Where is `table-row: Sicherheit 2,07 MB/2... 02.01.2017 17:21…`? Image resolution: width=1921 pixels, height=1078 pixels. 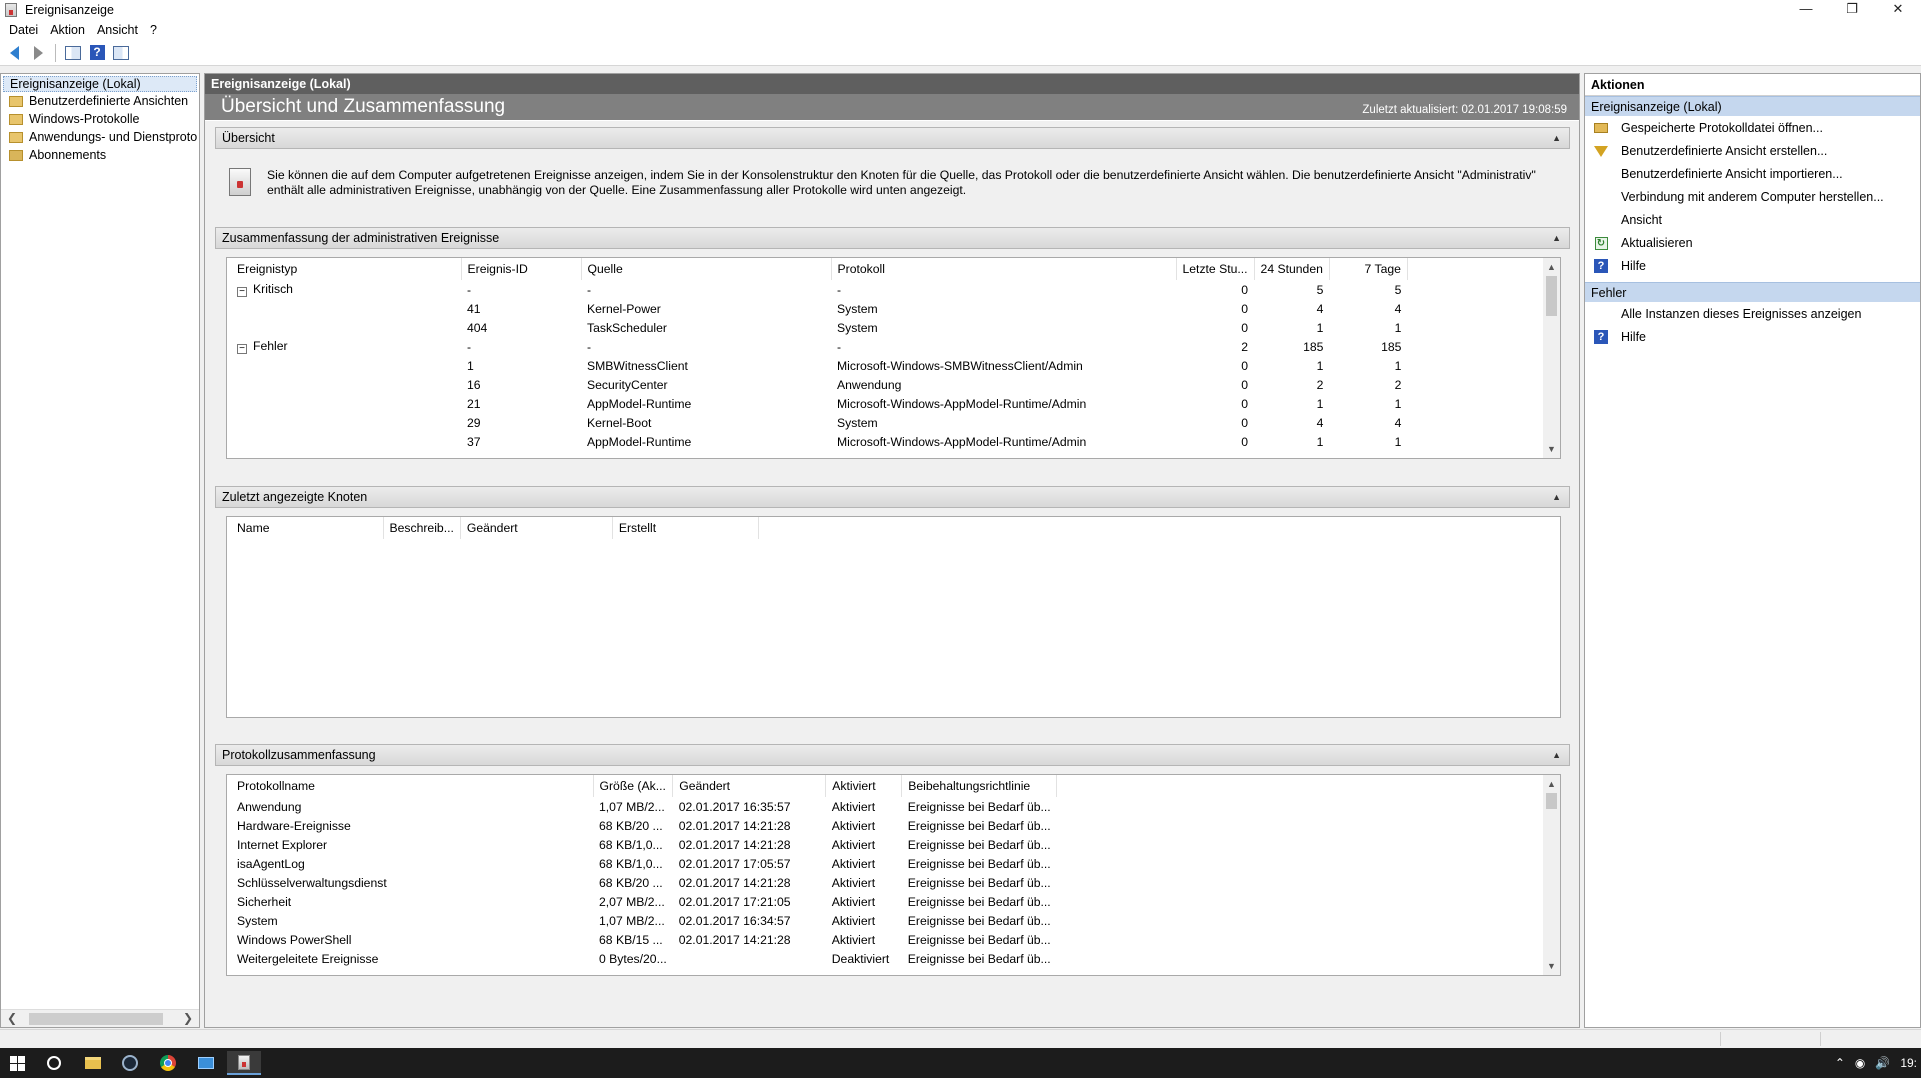 table-row: Sicherheit 2,07 MB/2... 02.01.2017 17:21… is located at coordinates (644, 901).